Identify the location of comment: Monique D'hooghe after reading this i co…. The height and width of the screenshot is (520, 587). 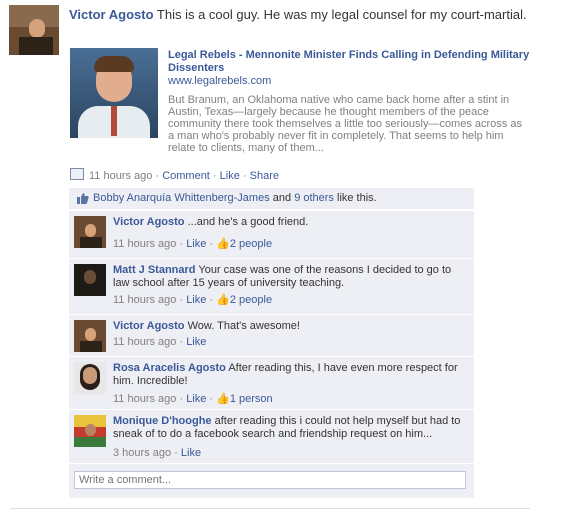
(271, 436).